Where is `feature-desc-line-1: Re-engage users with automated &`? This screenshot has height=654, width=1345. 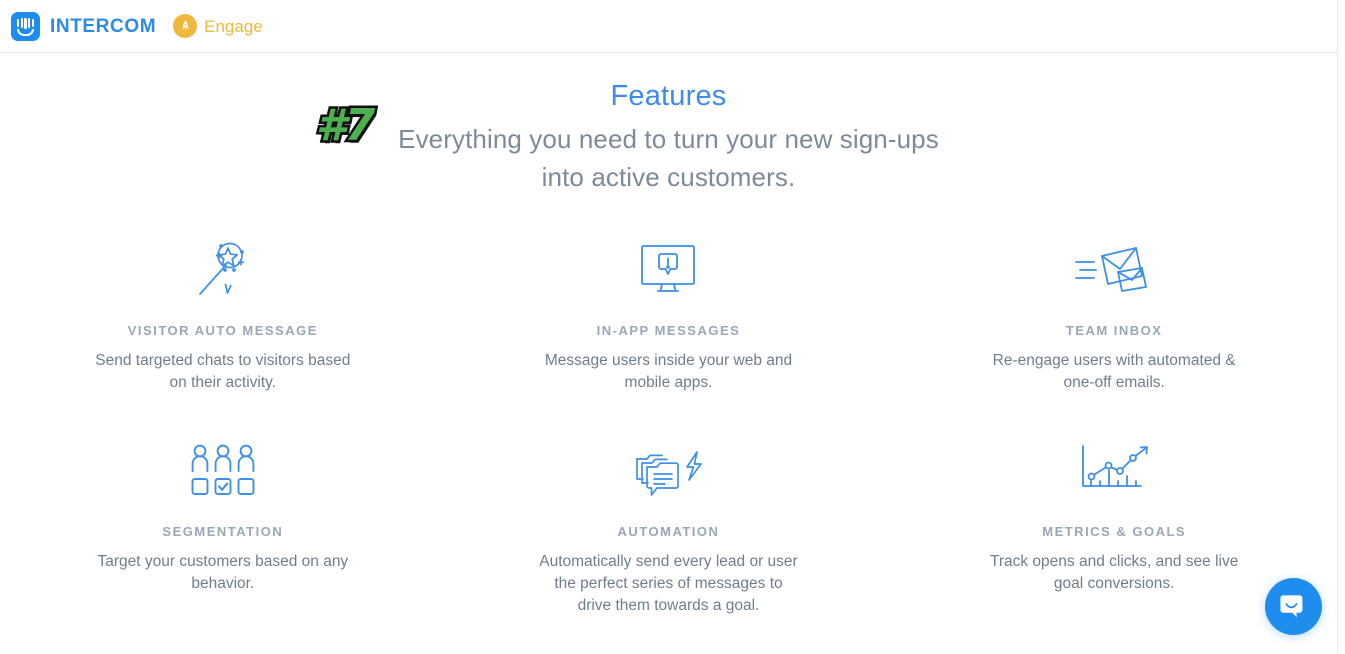
feature-desc-line-1: Re-engage users with automated & is located at coordinates (1114, 360).